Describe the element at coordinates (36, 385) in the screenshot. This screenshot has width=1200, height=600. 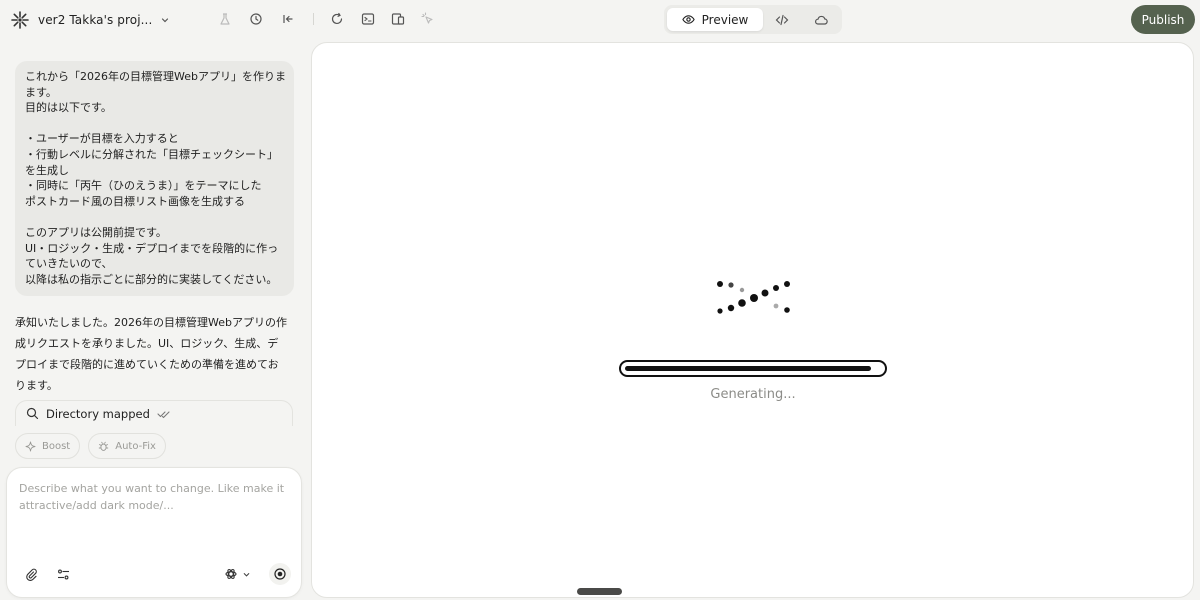
I see `reply-line: ります。` at that location.